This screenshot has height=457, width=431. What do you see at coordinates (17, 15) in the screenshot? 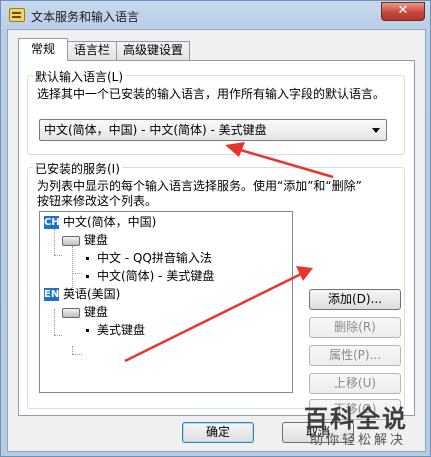
I see `keyboard-app-icon` at bounding box center [17, 15].